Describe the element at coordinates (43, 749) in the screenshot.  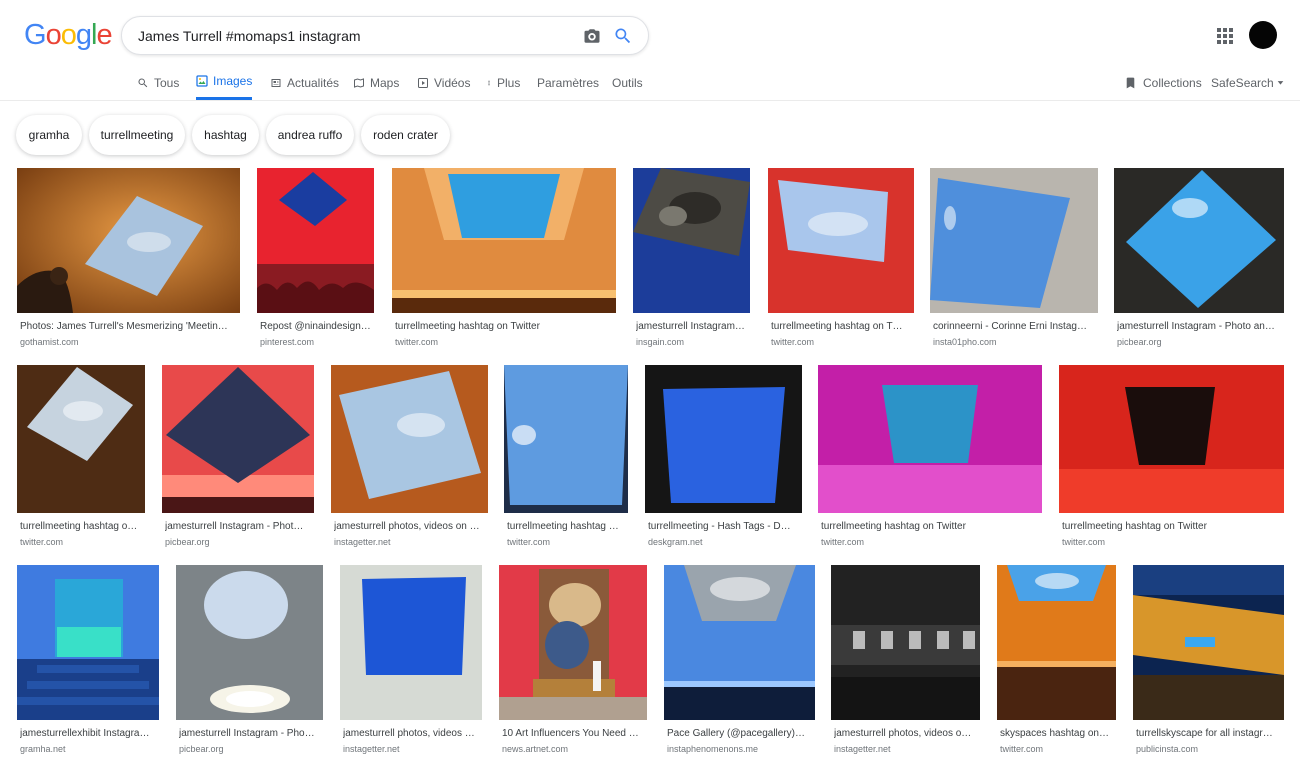
I see `result-source: gramha.net` at that location.